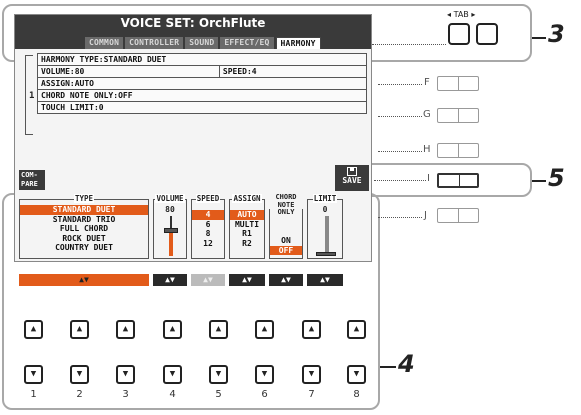 Image resolution: width=581 pixels, height=415 pixels. What do you see at coordinates (427, 149) in the screenshot?
I see `side-label-h: H` at bounding box center [427, 149].